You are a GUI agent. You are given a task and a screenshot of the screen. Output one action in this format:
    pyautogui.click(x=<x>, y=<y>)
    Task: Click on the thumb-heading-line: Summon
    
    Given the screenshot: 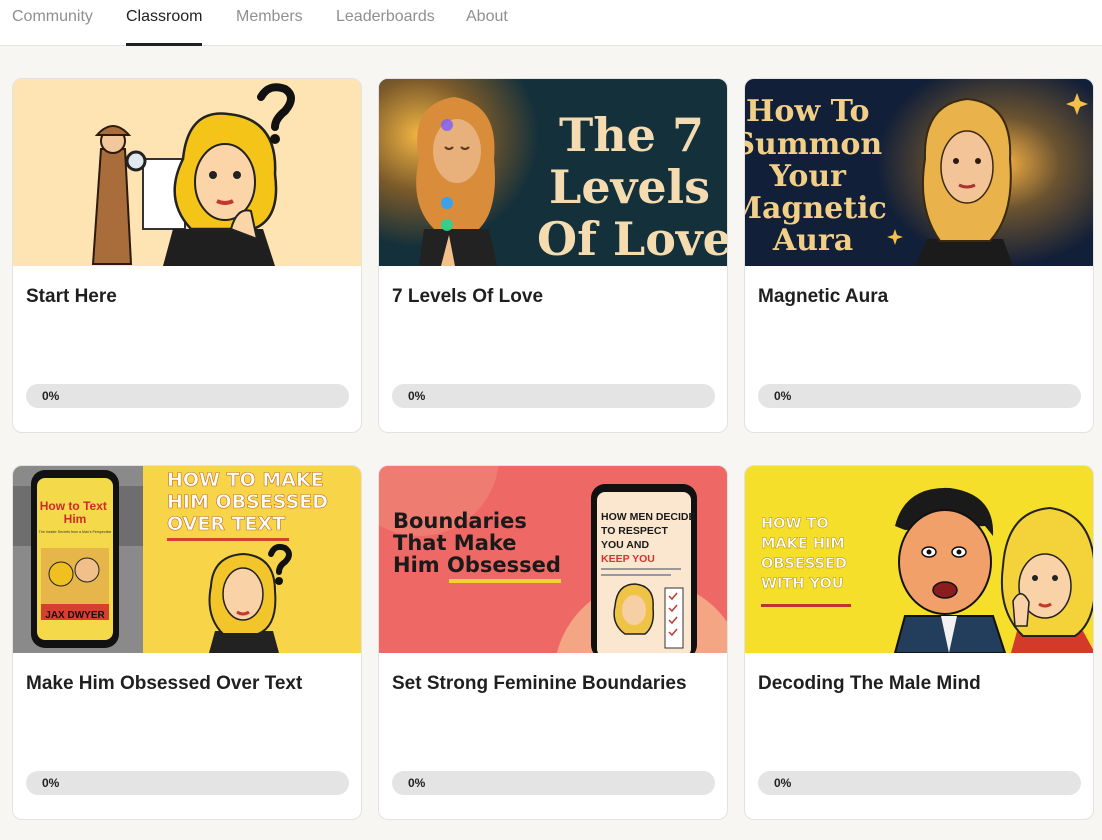 What is the action you would take?
    pyautogui.click(x=813, y=144)
    